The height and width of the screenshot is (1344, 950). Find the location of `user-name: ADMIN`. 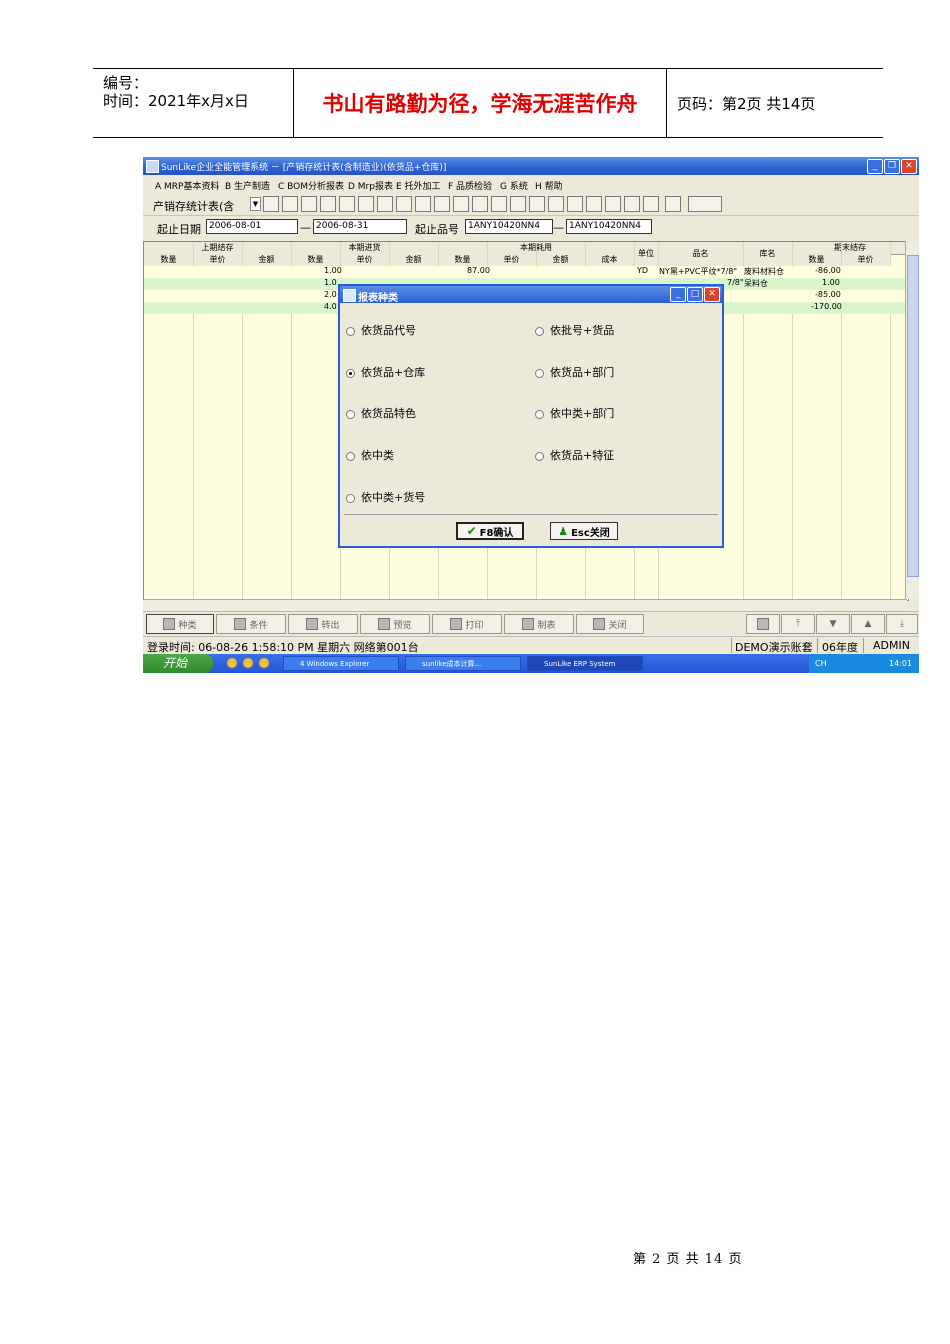

user-name: ADMIN is located at coordinates (891, 645).